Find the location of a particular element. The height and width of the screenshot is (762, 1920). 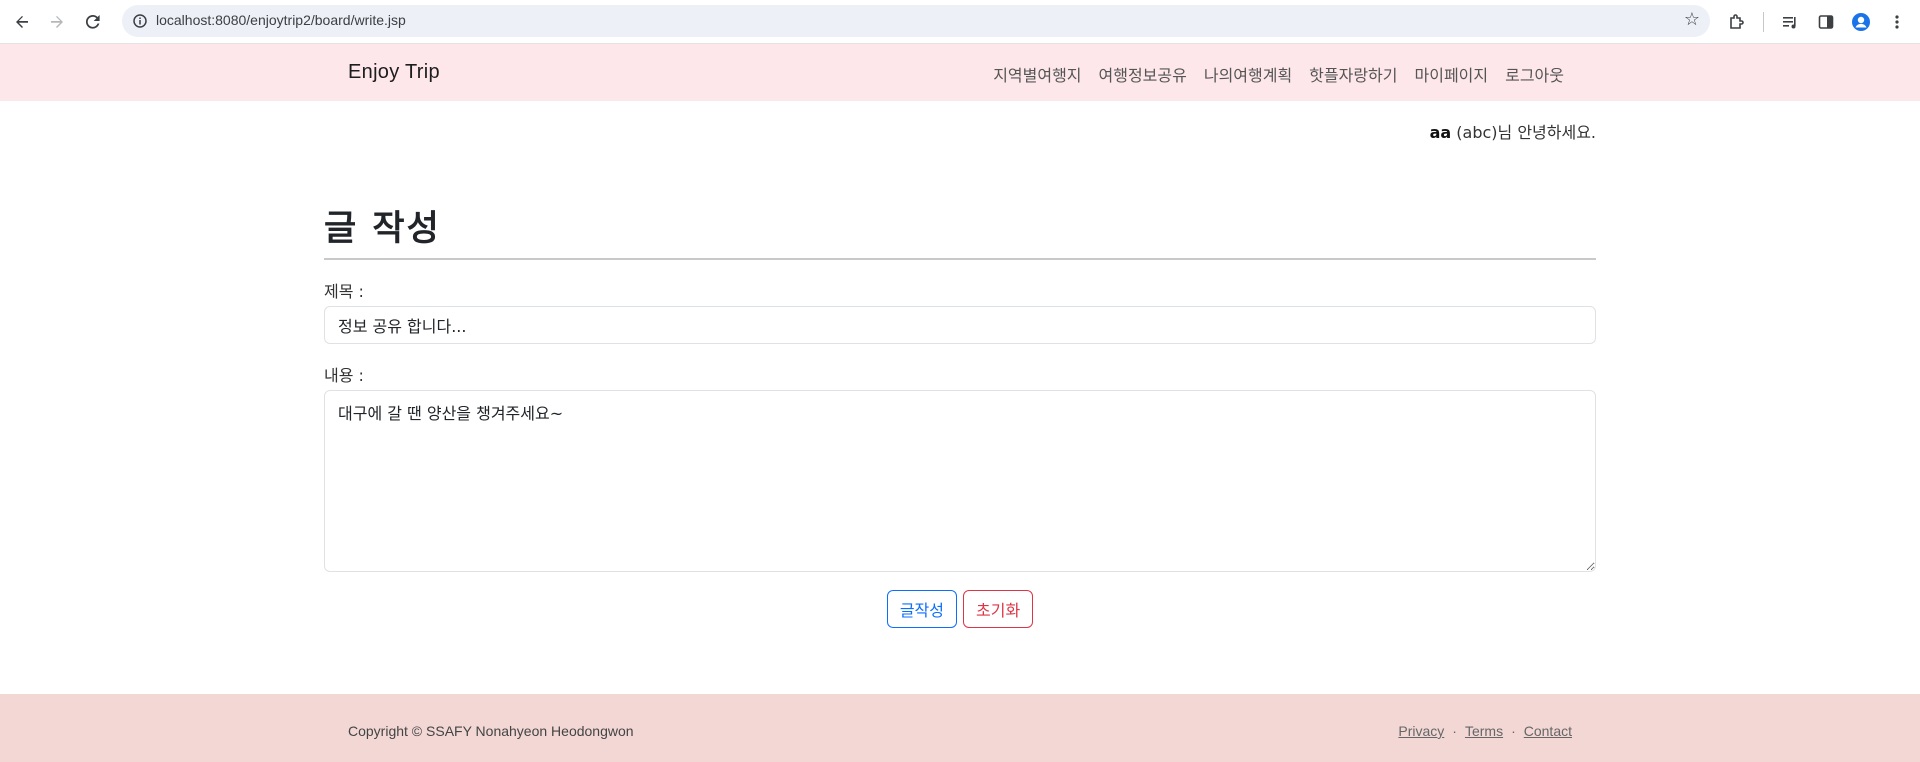

reload-icon is located at coordinates (93, 22).